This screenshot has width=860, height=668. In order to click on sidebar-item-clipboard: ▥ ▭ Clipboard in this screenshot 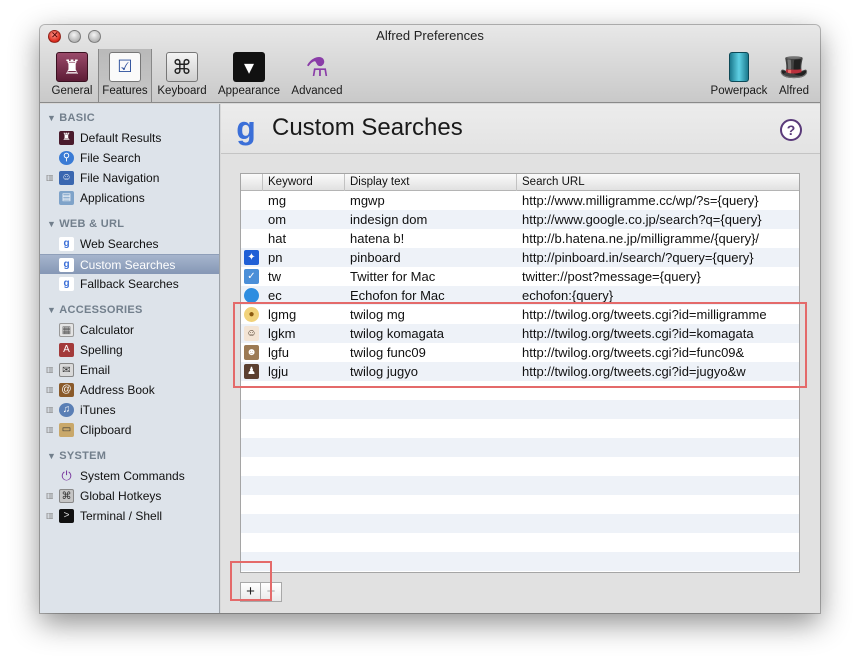, I will do `click(129, 430)`.